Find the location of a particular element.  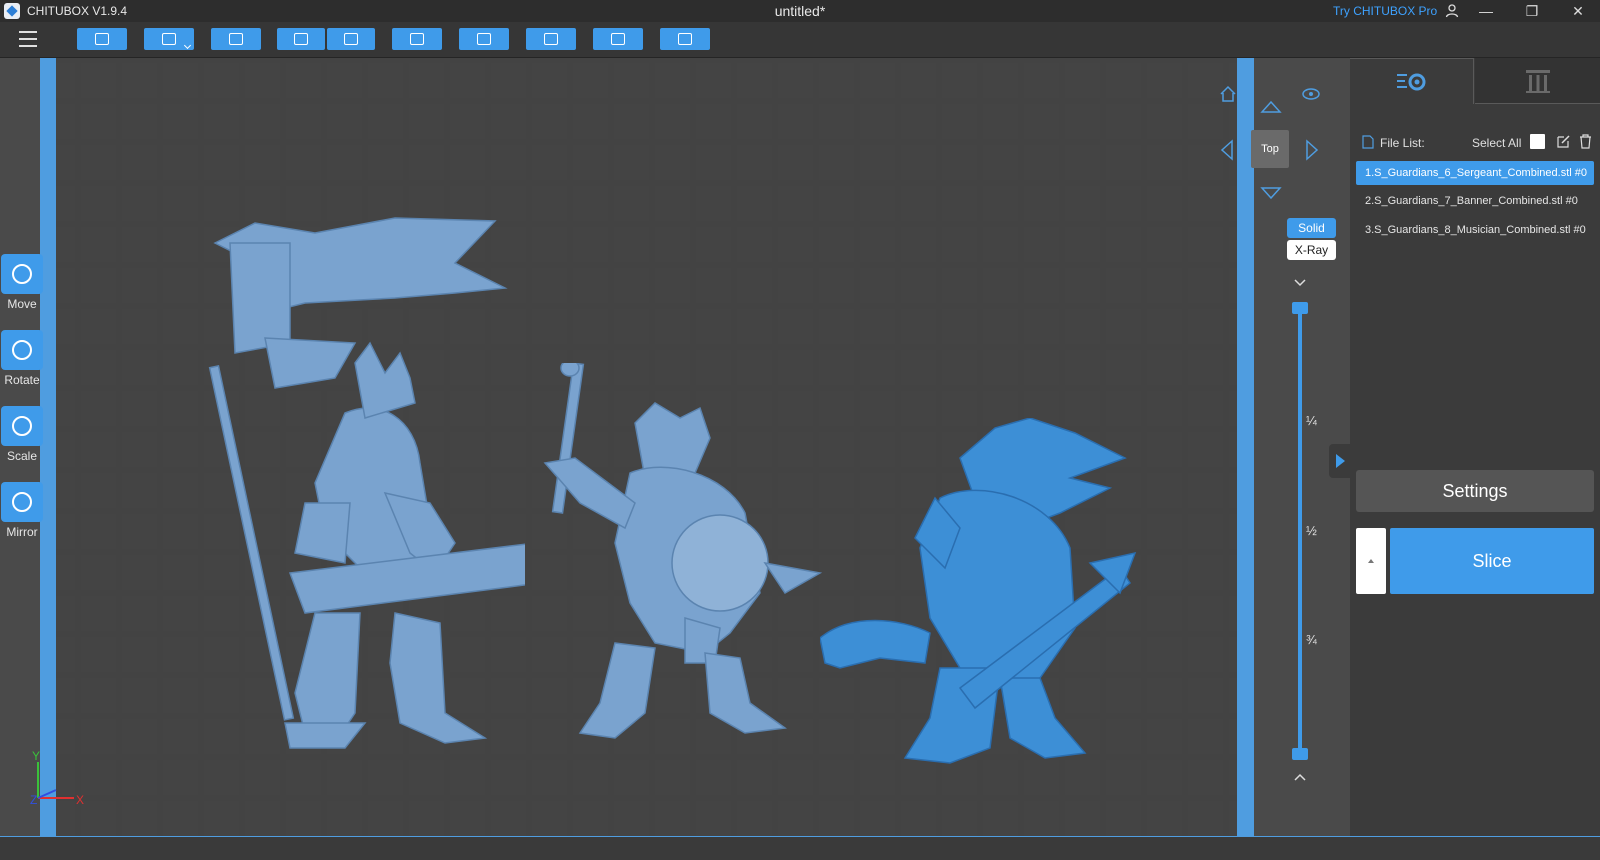

select-all-label: Select All is located at coordinates (1497, 143).